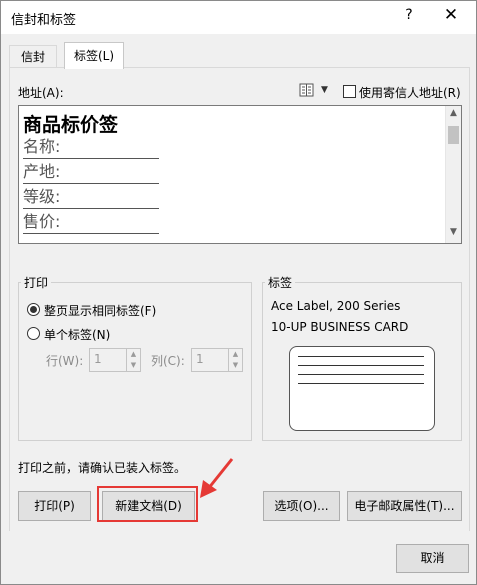 This screenshot has width=477, height=585. I want to click on use-return-address-checkbox, so click(349, 91).